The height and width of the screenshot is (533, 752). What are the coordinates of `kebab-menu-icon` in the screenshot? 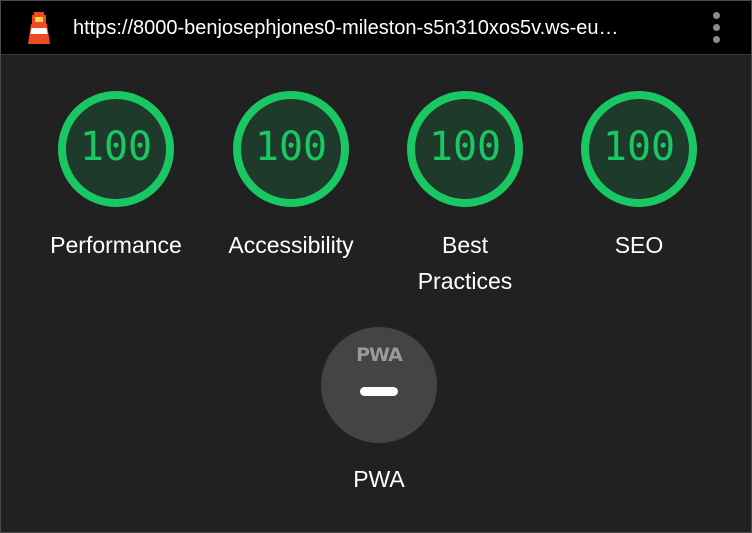 It's located at (717, 28).